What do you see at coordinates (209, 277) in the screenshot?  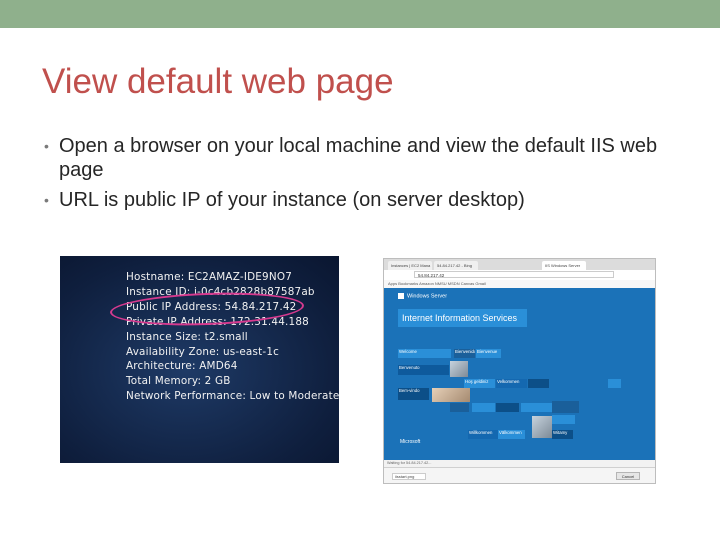 I see `info-hostname: Hostname: EC2AMAZ-IDE9NO7` at bounding box center [209, 277].